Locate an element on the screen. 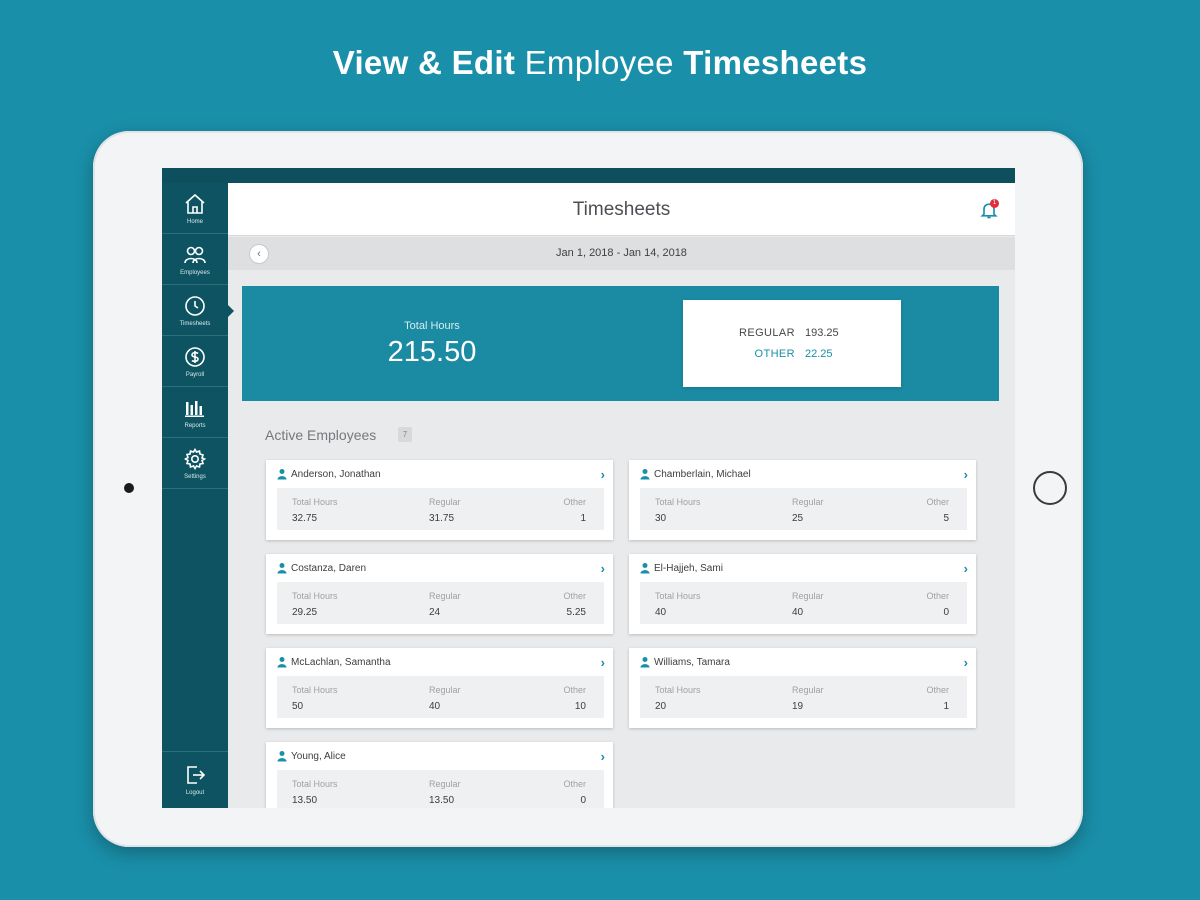  regular-label: REGULAR is located at coordinates (767, 333).